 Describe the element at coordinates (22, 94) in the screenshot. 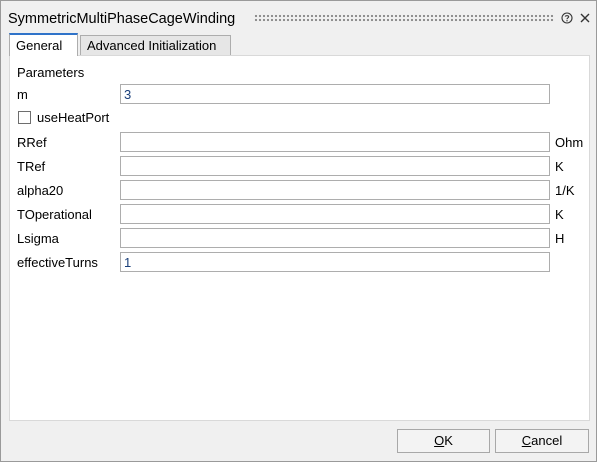

I see `m-label: m` at that location.